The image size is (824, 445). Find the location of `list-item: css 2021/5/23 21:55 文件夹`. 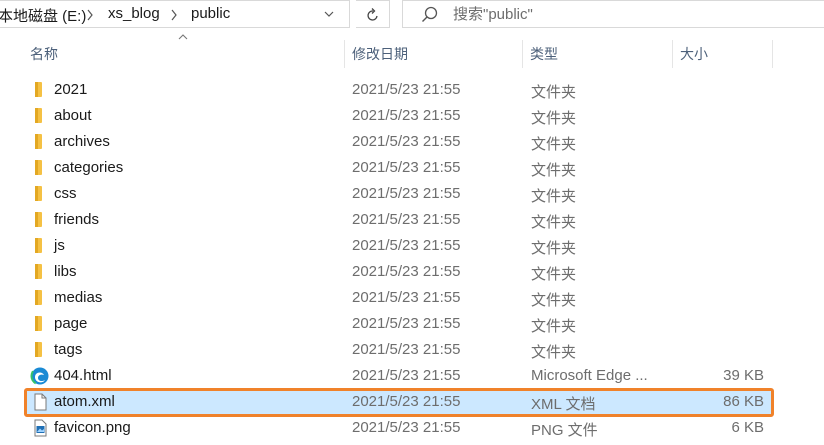

list-item: css 2021/5/23 21:55 文件夹 is located at coordinates (399, 194).